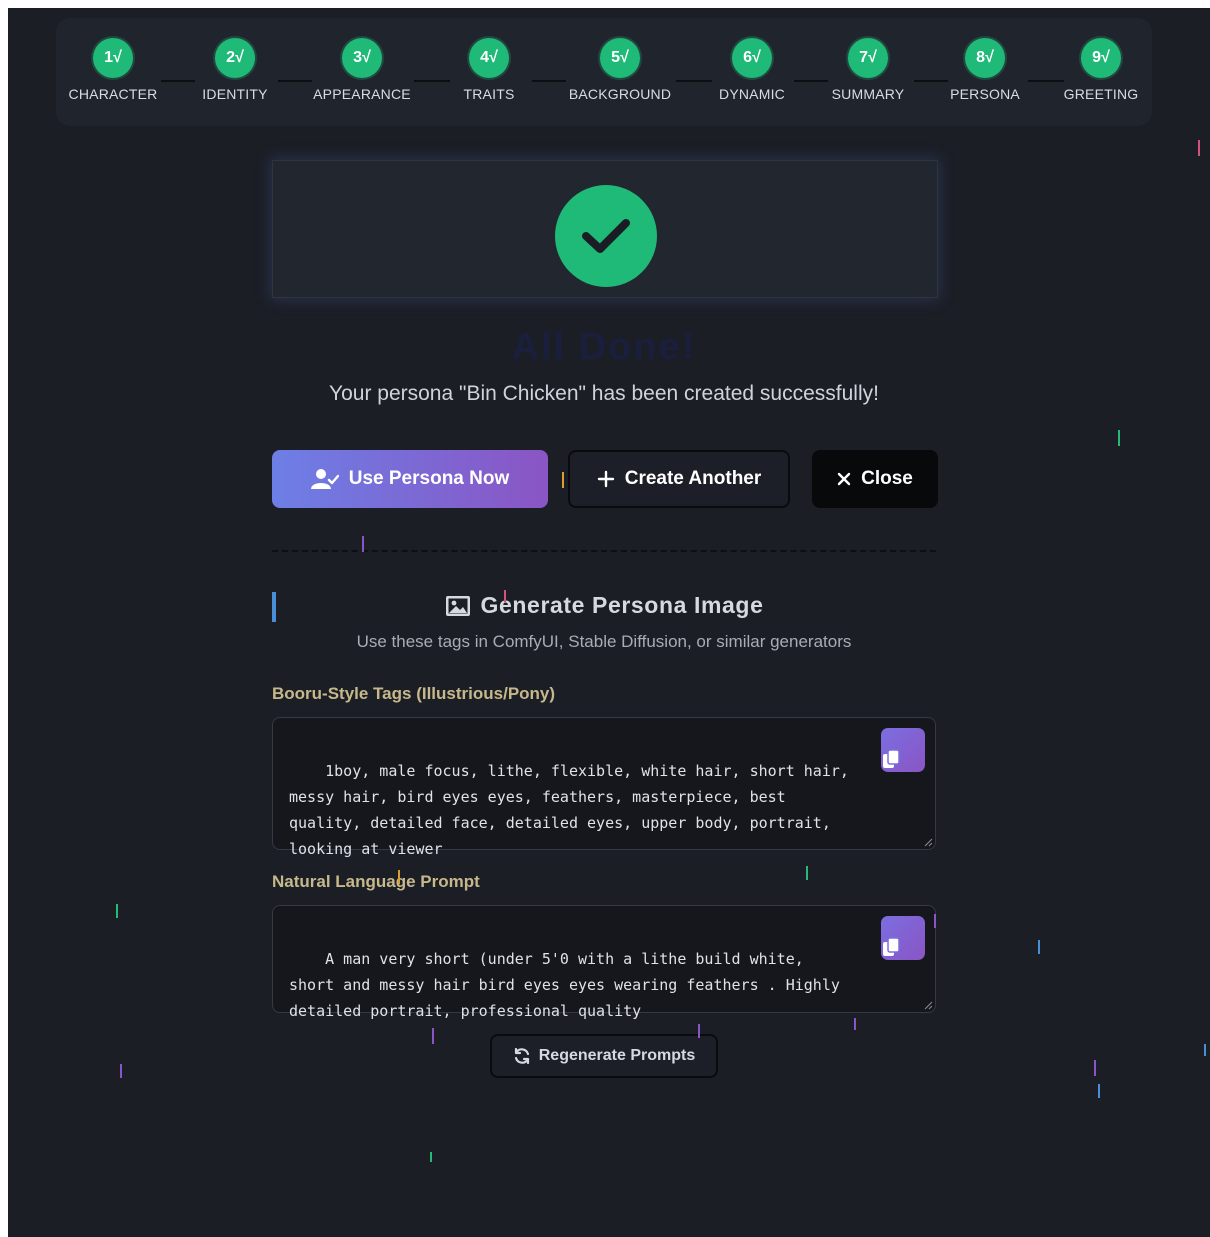  What do you see at coordinates (324, 479) in the screenshot?
I see `user-check-icon` at bounding box center [324, 479].